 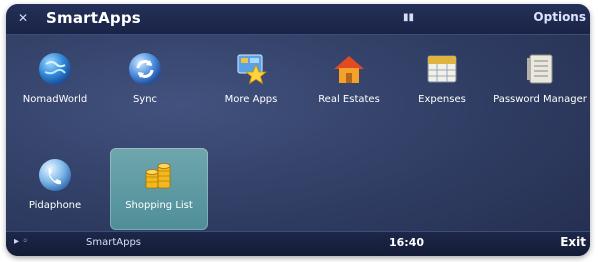 I want to click on app-expenses: Expenses, so click(x=442, y=79).